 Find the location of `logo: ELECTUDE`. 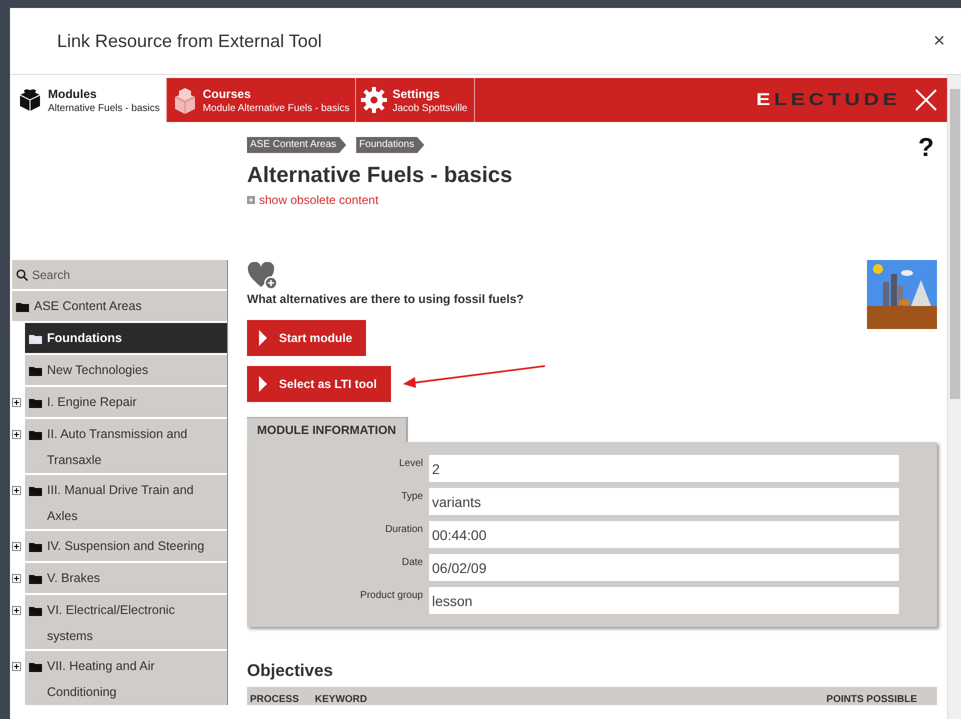

logo: ELECTUDE is located at coordinates (828, 100).